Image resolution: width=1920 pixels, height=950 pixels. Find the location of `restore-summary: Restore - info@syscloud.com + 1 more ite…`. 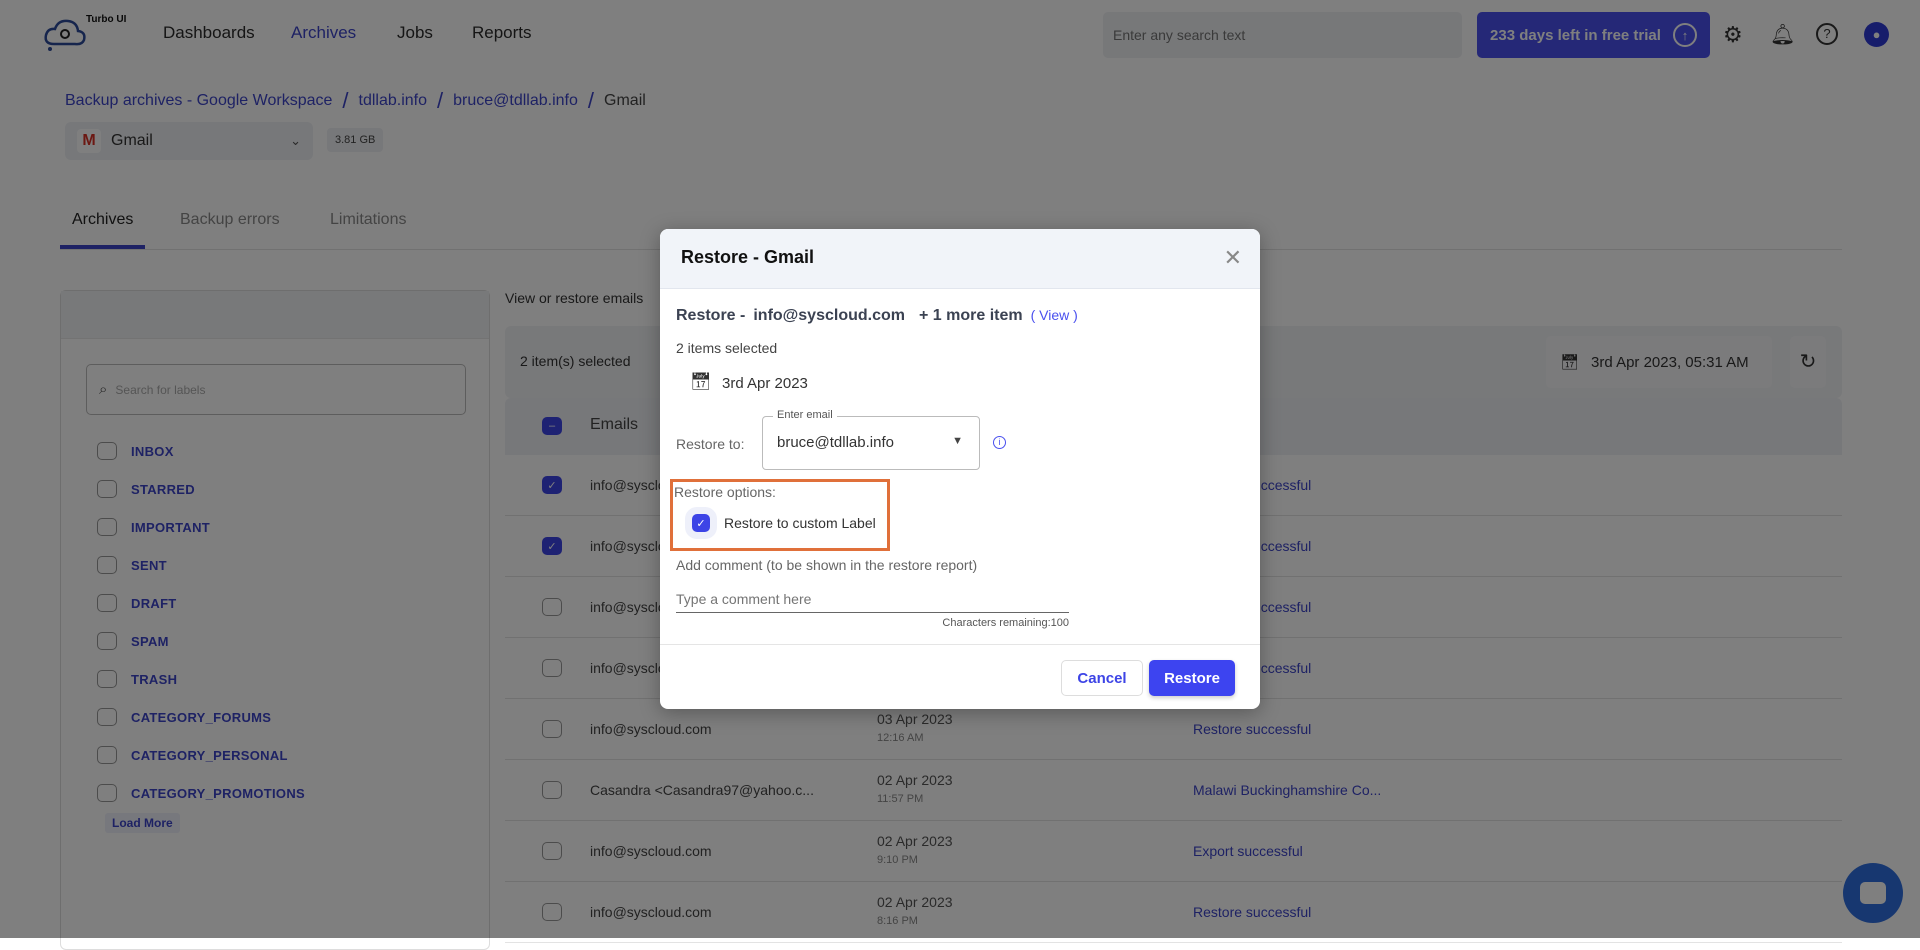

restore-summary: Restore - info@syscloud.com + 1 more ite… is located at coordinates (877, 315).